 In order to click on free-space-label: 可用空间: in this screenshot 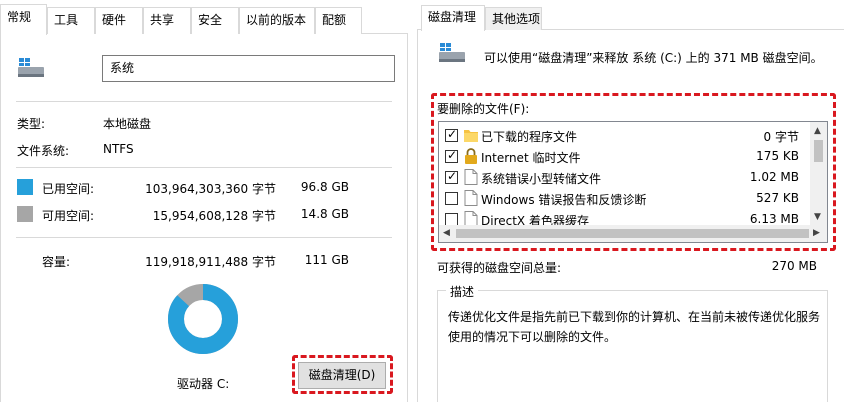, I will do `click(68, 216)`.